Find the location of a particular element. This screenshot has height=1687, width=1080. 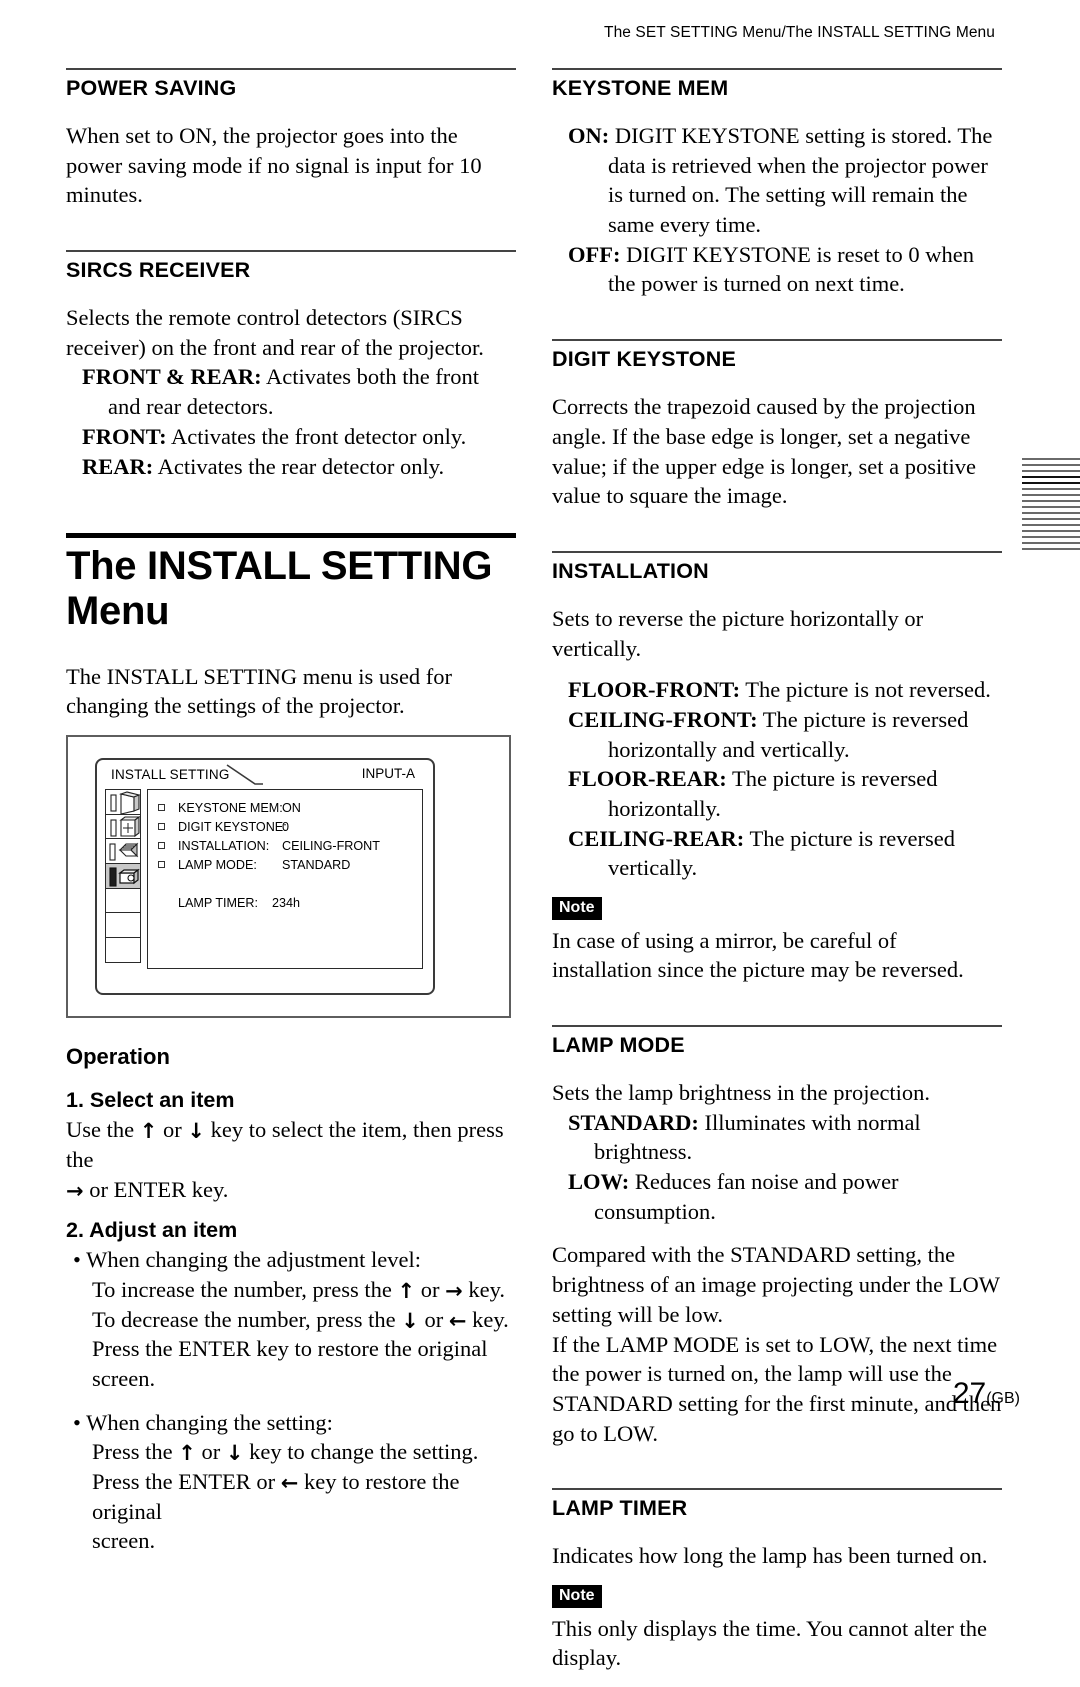

osd-row-value: 0 is located at coordinates (286, 826).